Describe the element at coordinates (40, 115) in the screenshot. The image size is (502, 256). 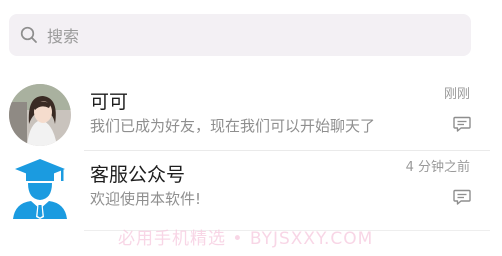
I see `avatar` at that location.